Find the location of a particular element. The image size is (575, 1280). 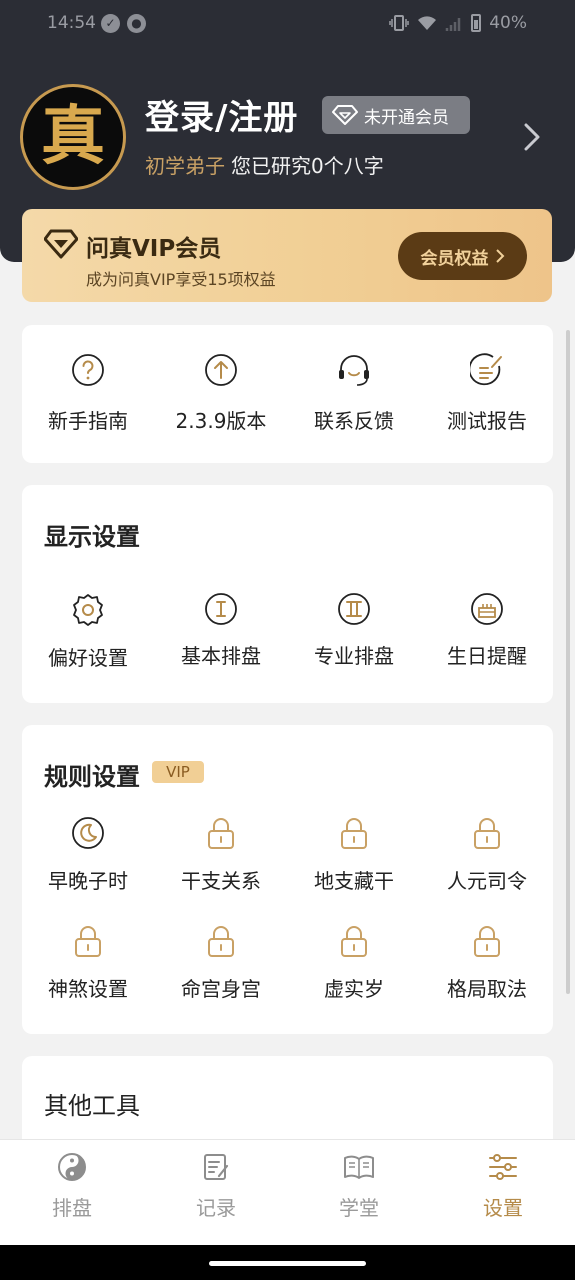

rule-item-renyuan-siling: 人元司令 is located at coordinates (487, 855).